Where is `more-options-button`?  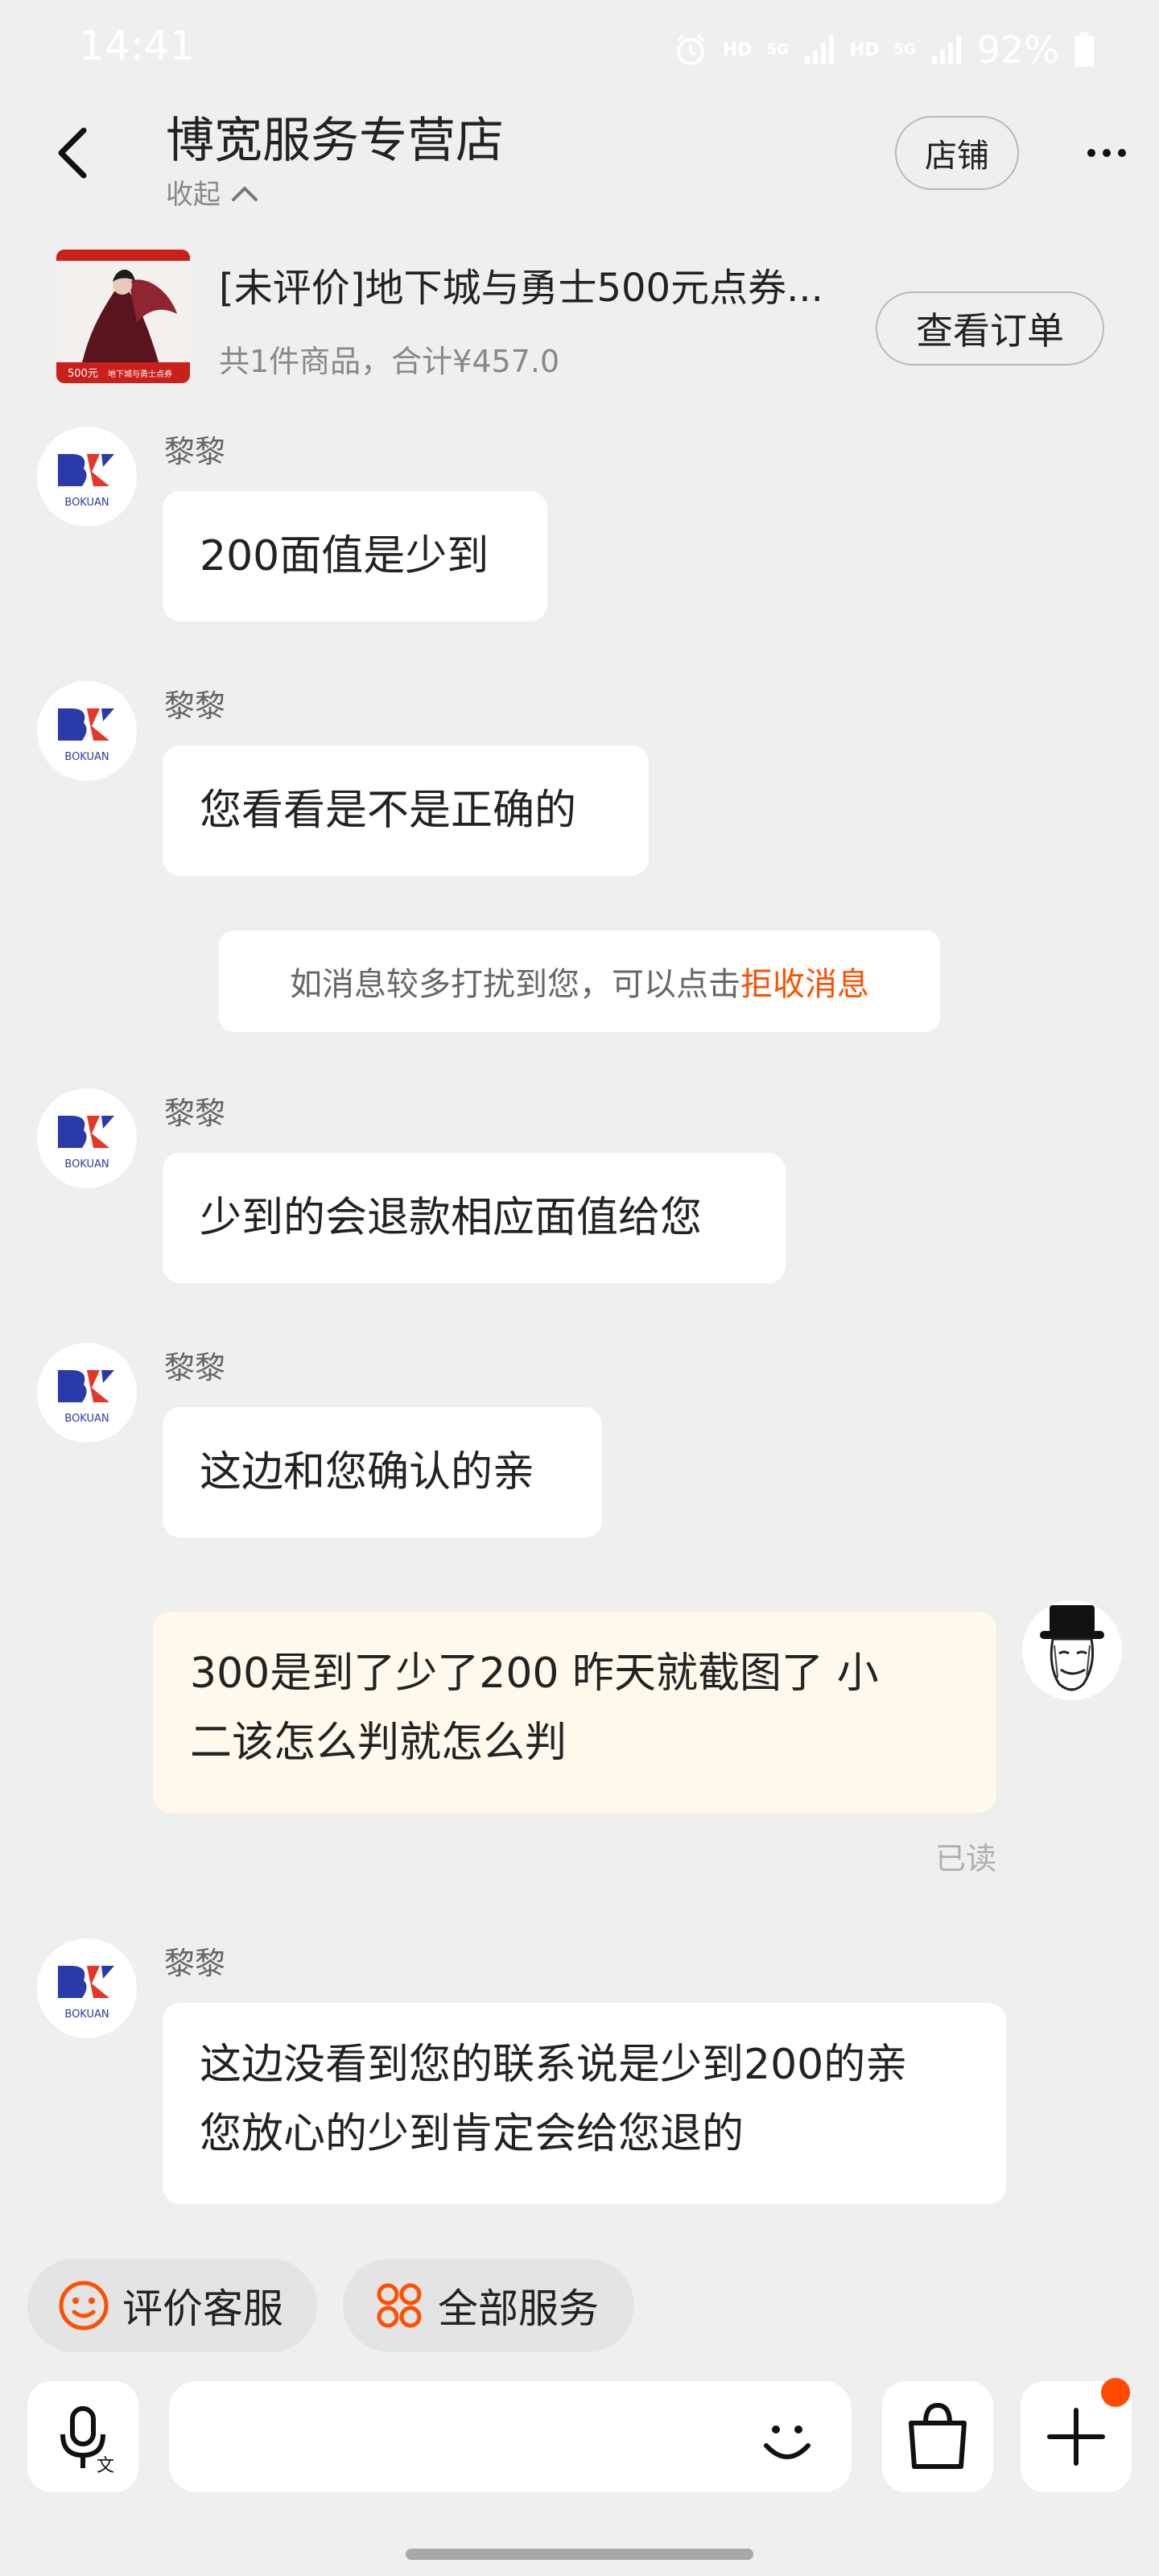 more-options-button is located at coordinates (1107, 153).